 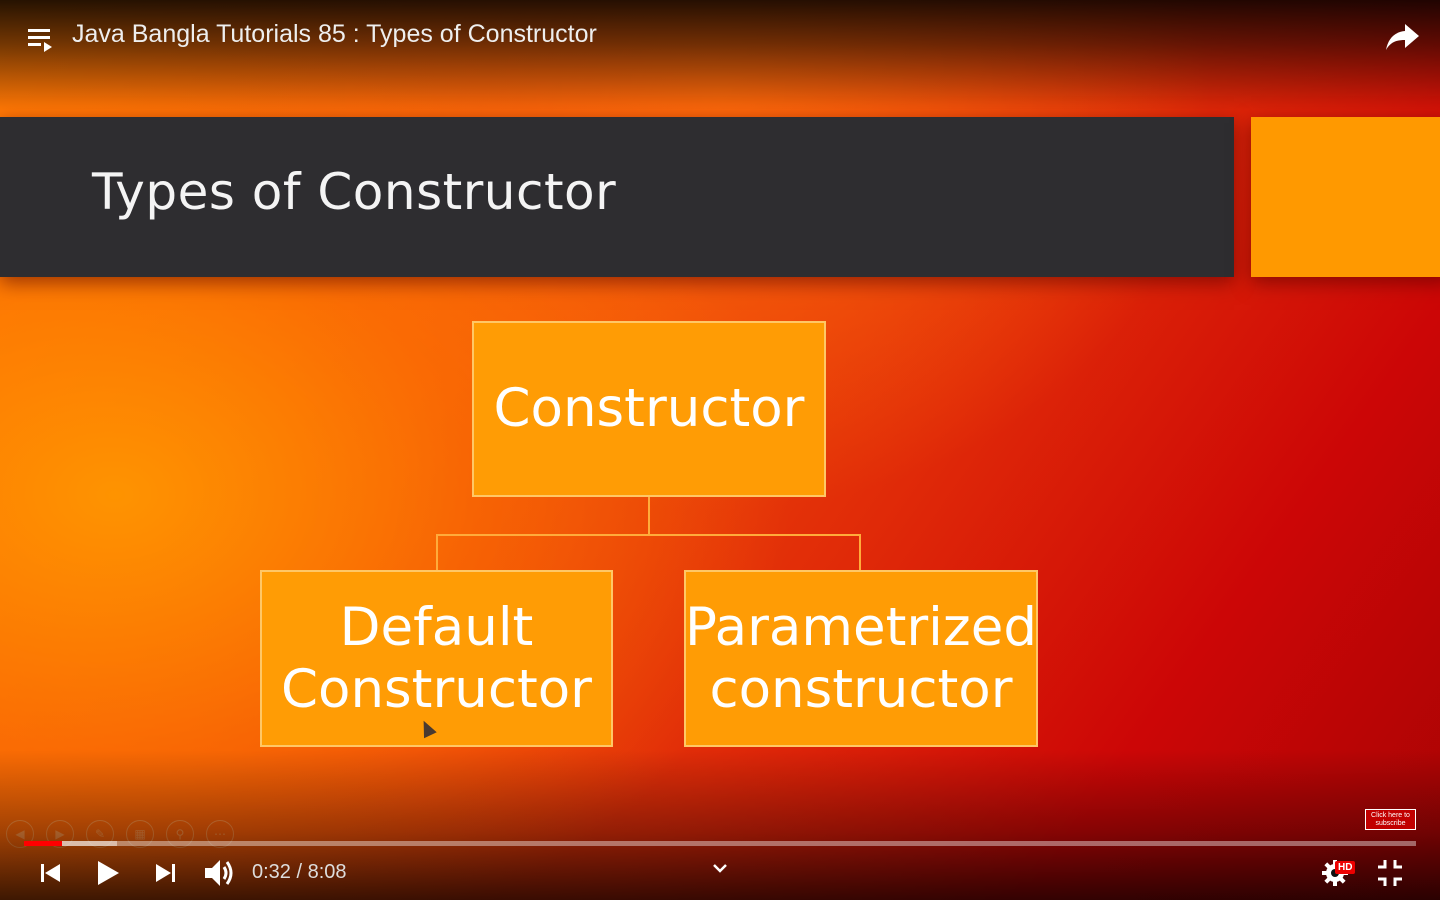 What do you see at coordinates (42, 40) in the screenshot?
I see `playlist-icon` at bounding box center [42, 40].